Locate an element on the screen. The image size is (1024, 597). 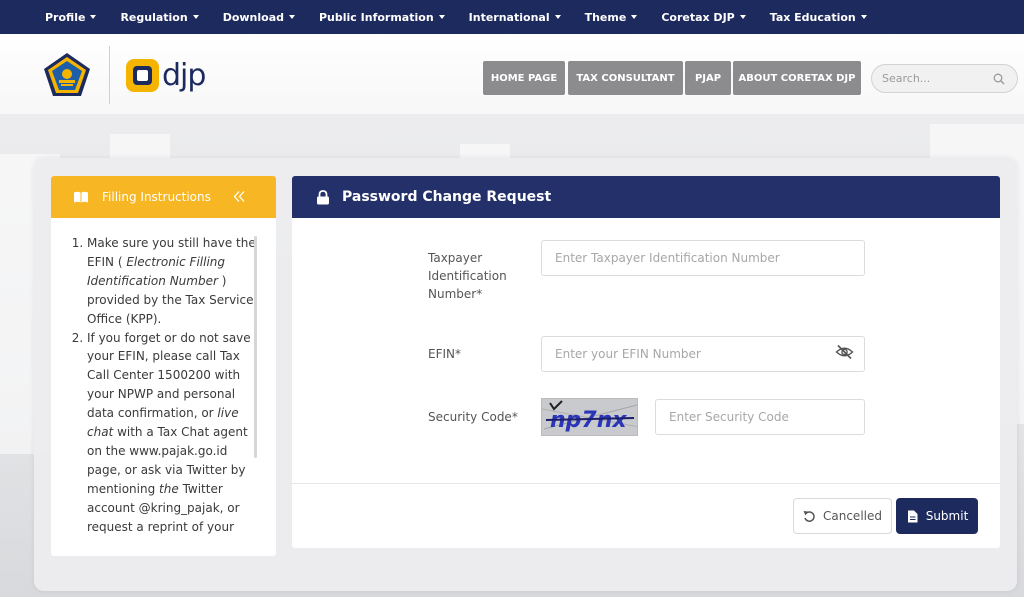
nav-item-public-information: Public Information is located at coordinates (382, 17).